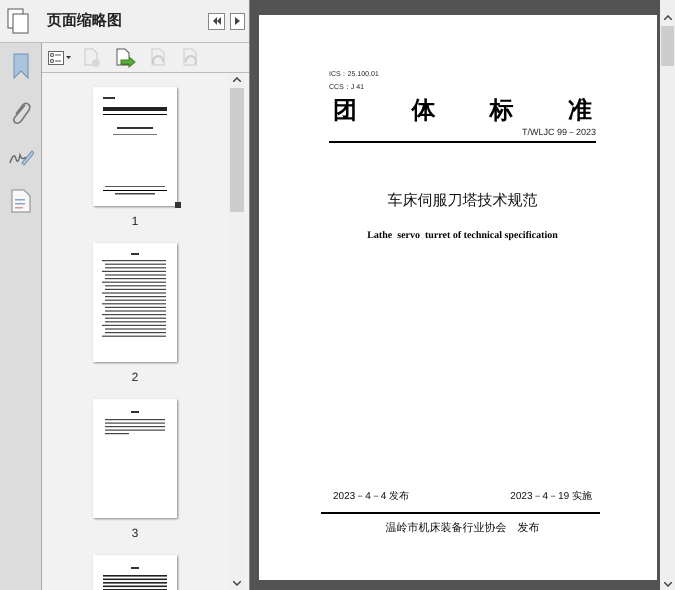 The image size is (675, 590). What do you see at coordinates (580, 111) in the screenshot?
I see `standard-heading: 准` at bounding box center [580, 111].